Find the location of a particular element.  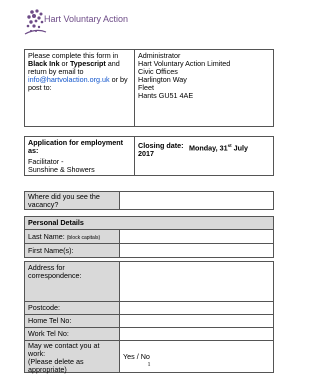

last-name-label-cell: Last Name: (block capitals) is located at coordinates (72, 236).